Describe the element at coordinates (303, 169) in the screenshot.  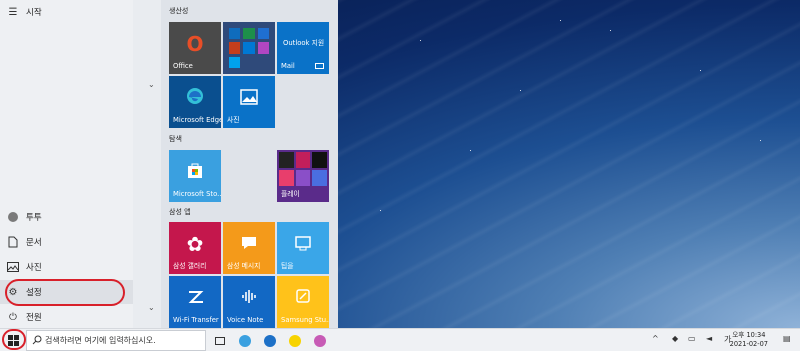
I see `play-apps-grid-icon` at that location.